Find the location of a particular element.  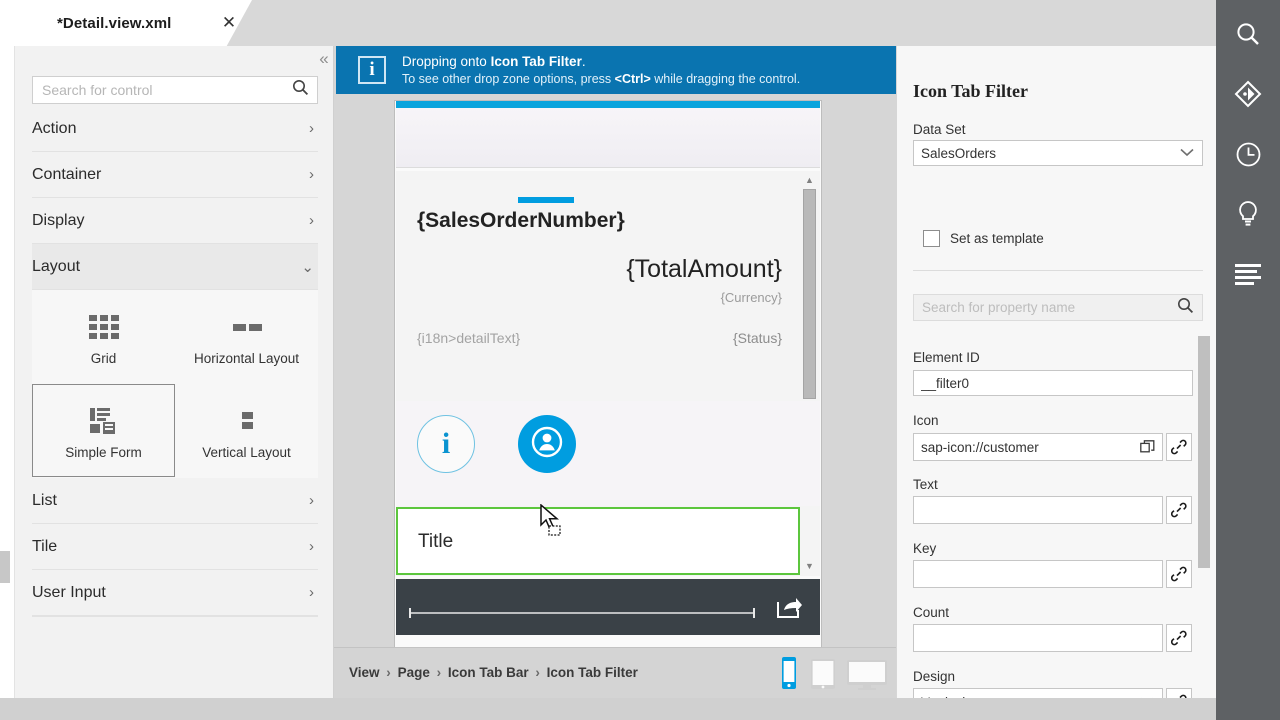

palette-category-display: Display › is located at coordinates (175, 221).